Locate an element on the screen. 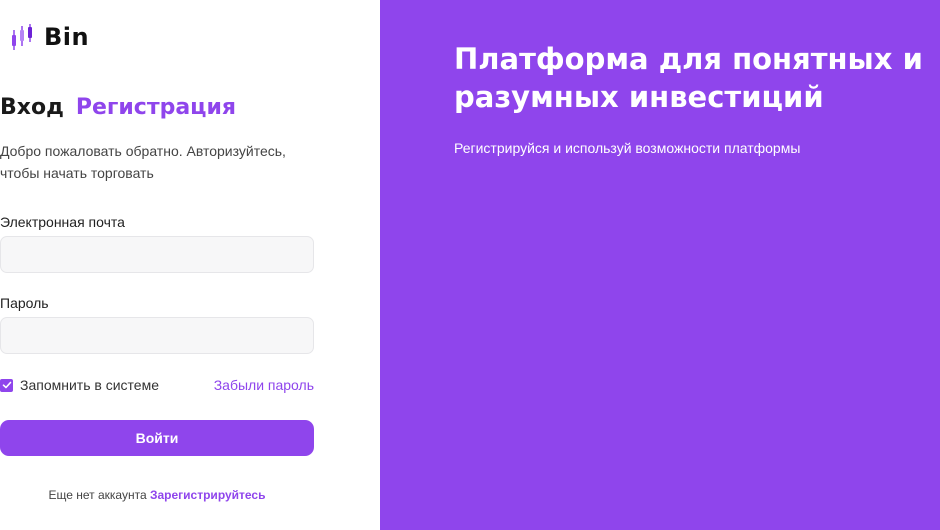  signup-prompt: Еще нет аккаунта Зарегистрируйтесь is located at coordinates (157, 495).